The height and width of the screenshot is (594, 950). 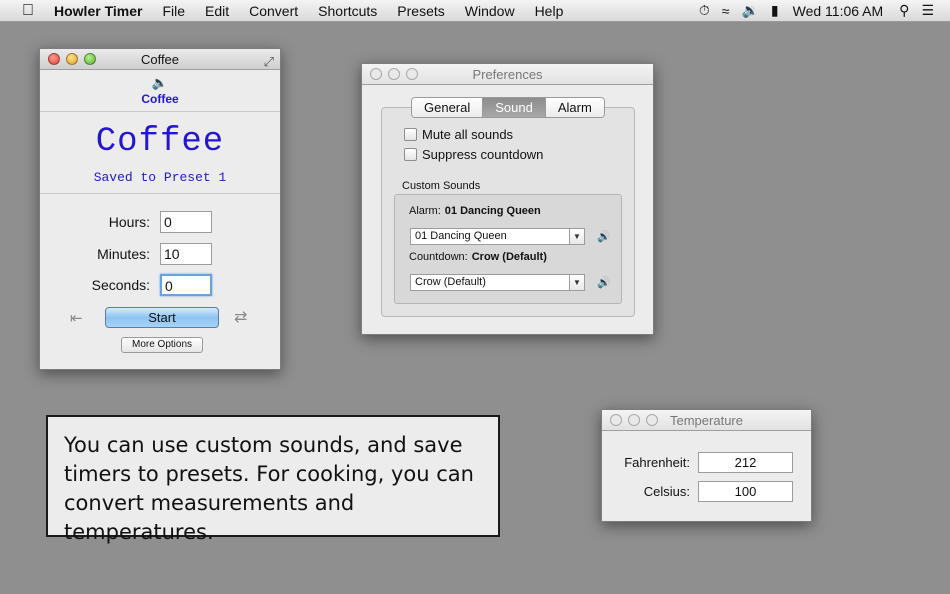 I want to click on temp-titlebar: Temperature, so click(x=706, y=420).